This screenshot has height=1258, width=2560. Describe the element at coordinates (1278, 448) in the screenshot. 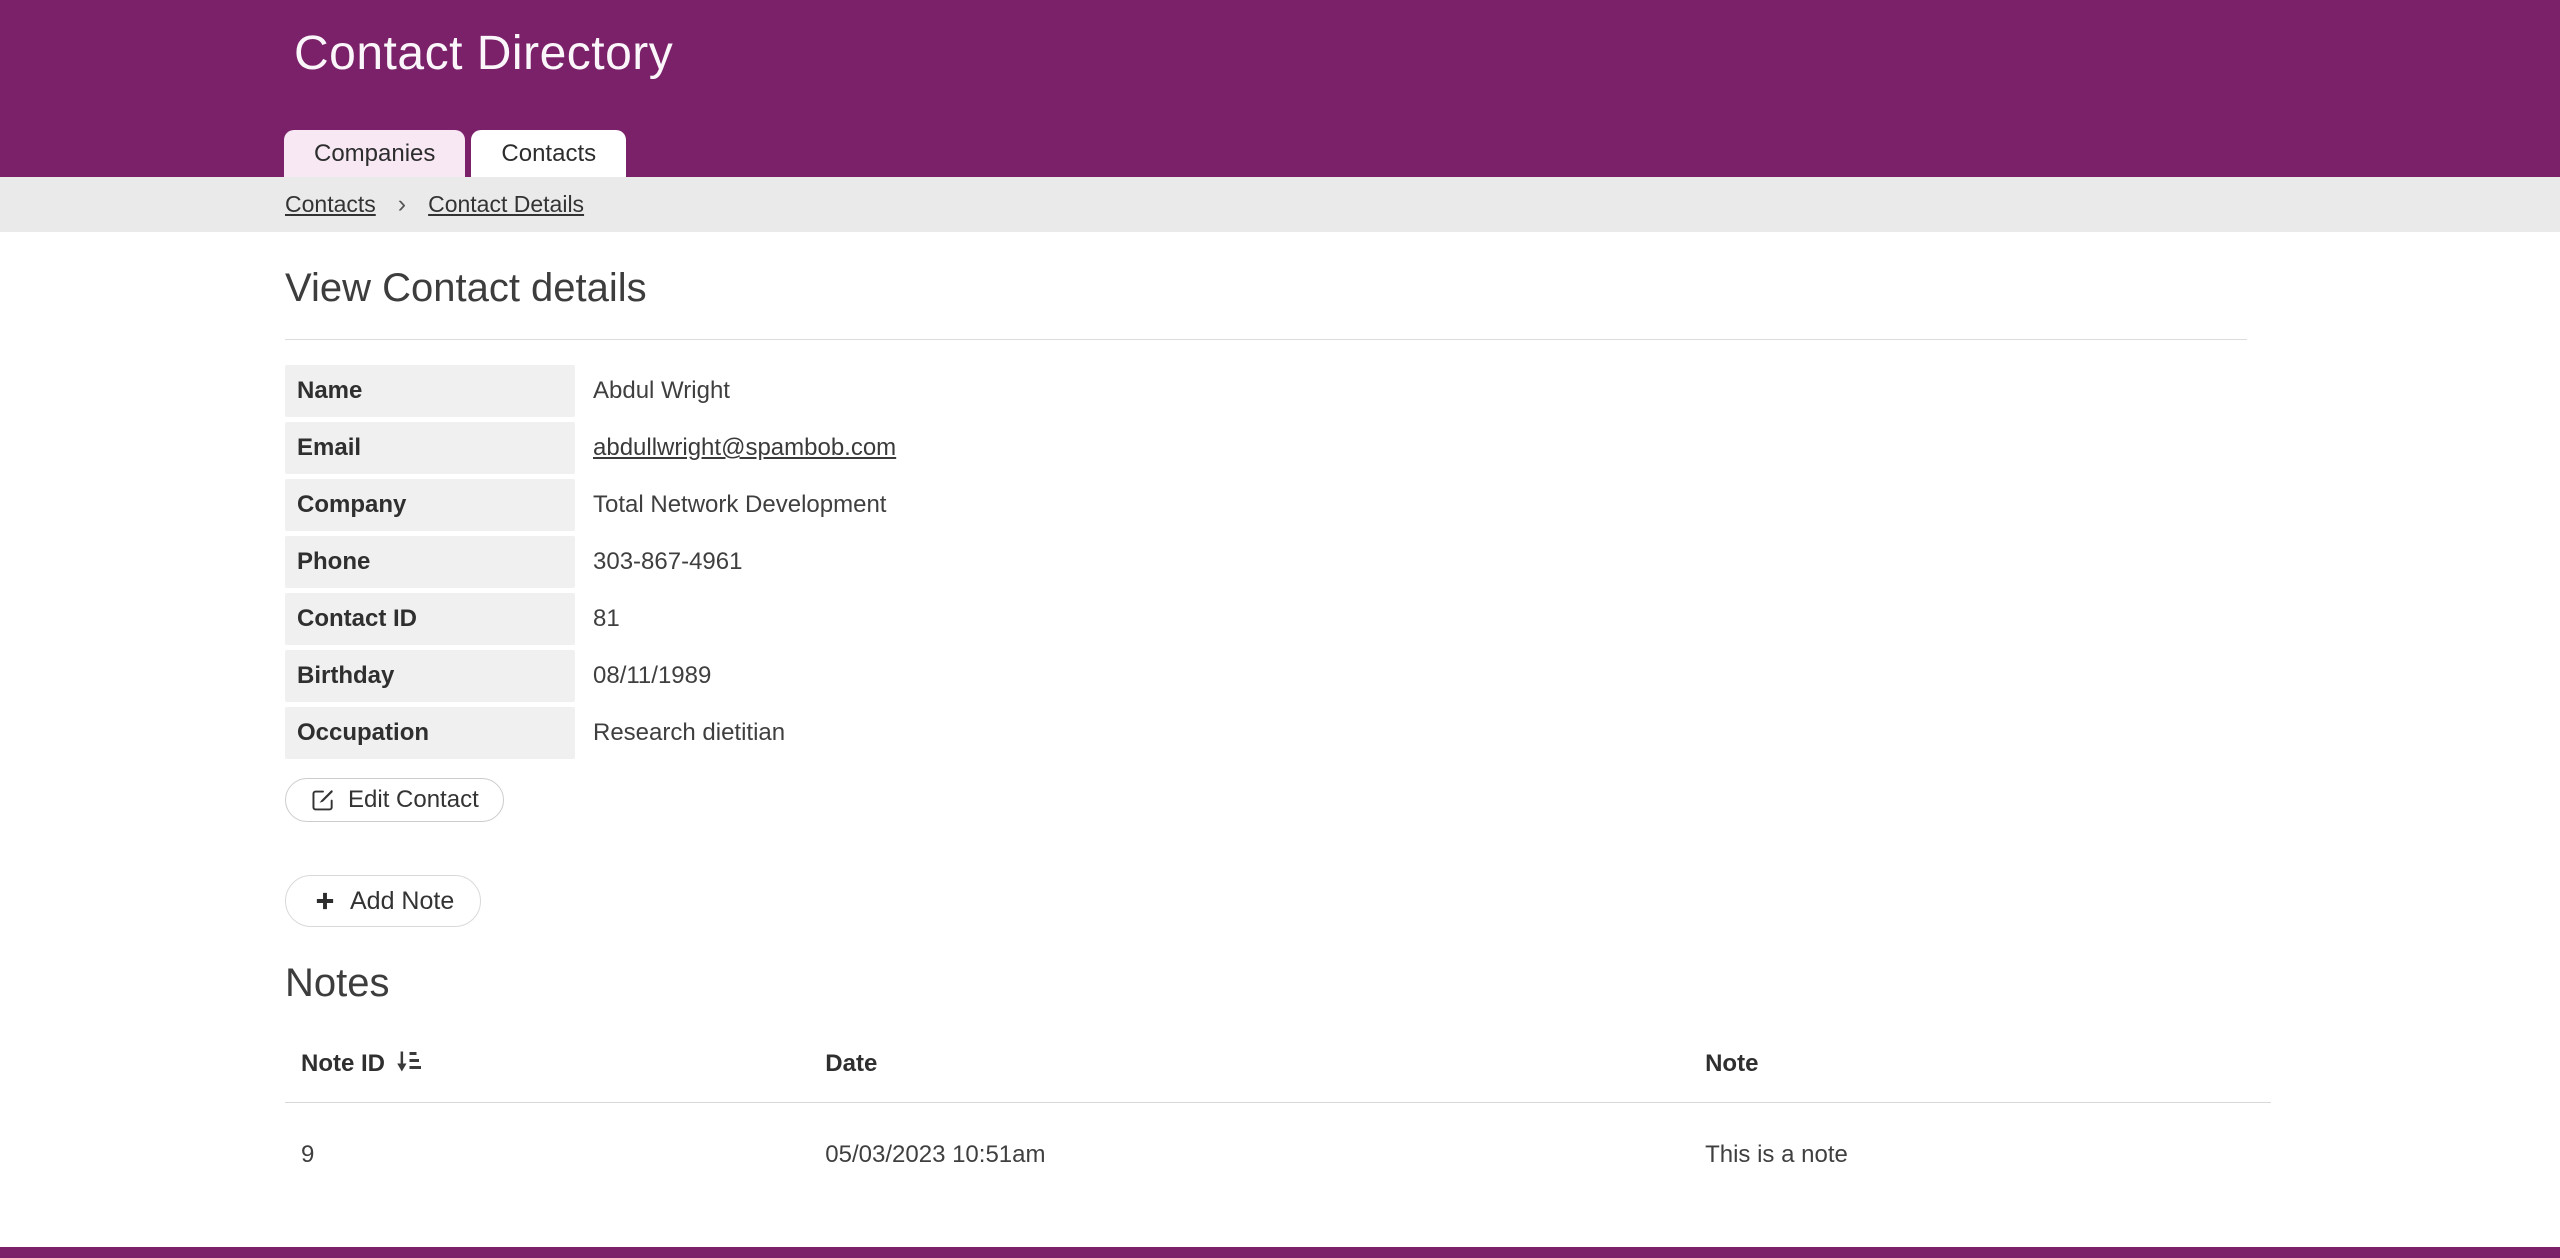

I see `detail-row-email: Email abdullwright@spambob.com` at that location.